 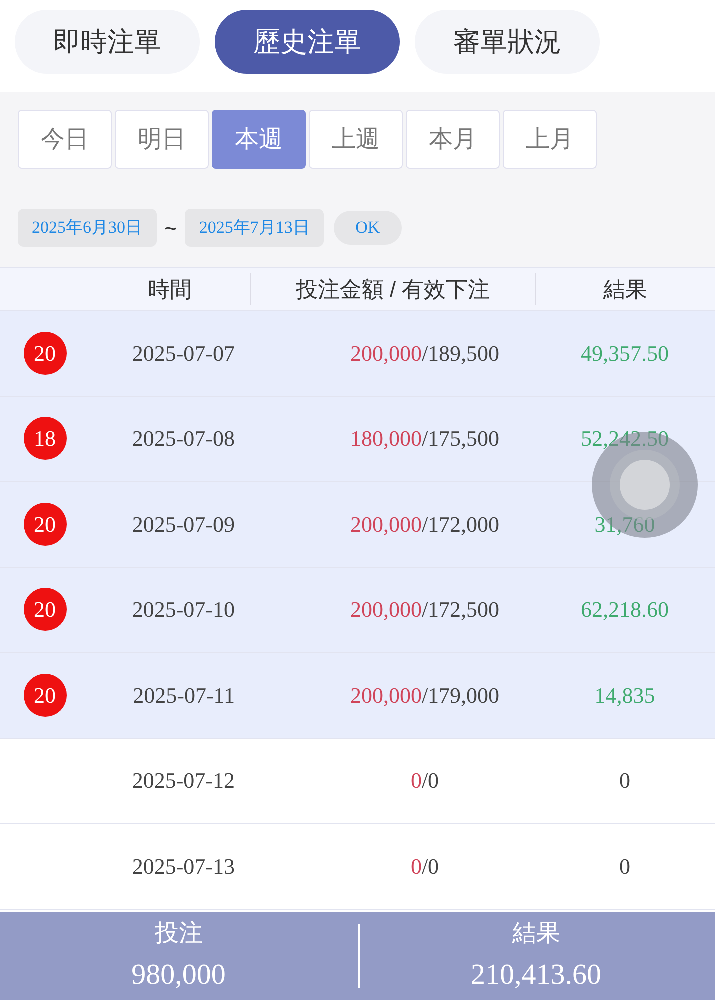 What do you see at coordinates (453, 139) in the screenshot?
I see `period-button: 本月` at bounding box center [453, 139].